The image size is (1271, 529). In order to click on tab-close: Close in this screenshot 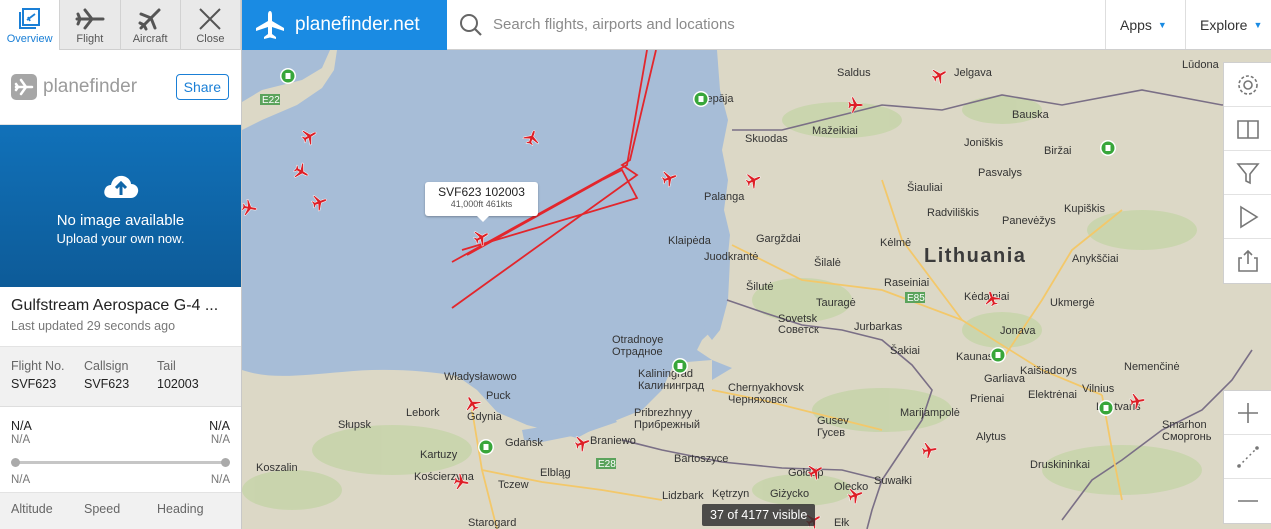, I will do `click(211, 25)`.